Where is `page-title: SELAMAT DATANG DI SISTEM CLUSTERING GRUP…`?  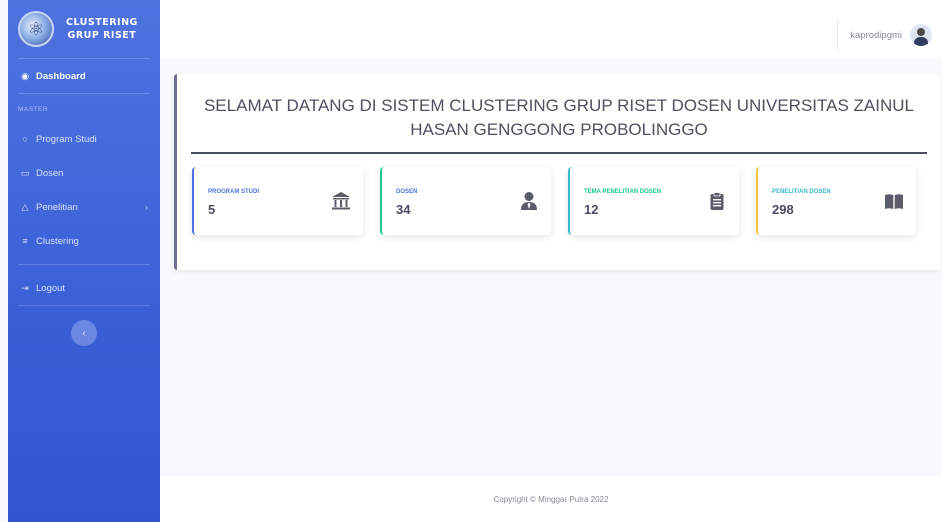
page-title: SELAMAT DATANG DI SISTEM CLUSTERING GRUP… is located at coordinates (559, 117).